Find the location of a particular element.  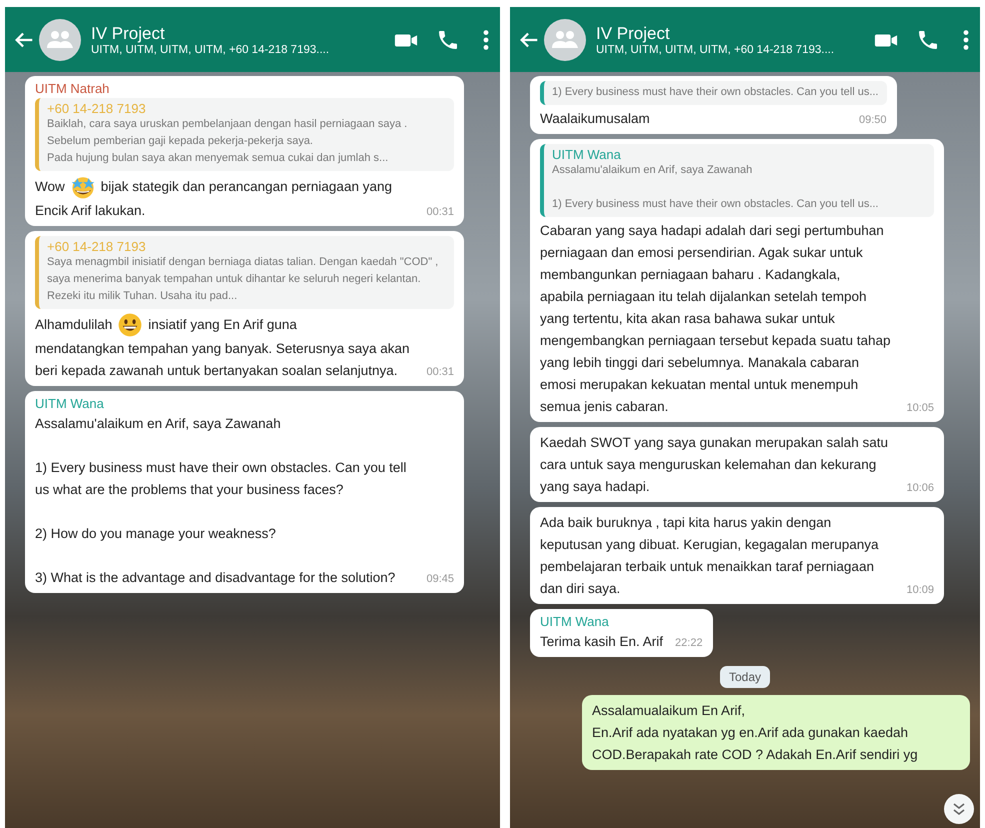

message-text: Ada baik buruknya , tapi kita harus yakin dengan keputusan yang dibuat. Kerugian, kegagalan merupanya pembelajaran terbaik untuk menaikkan taraf perniagaan dan diri saya. is located at coordinates (710, 556).